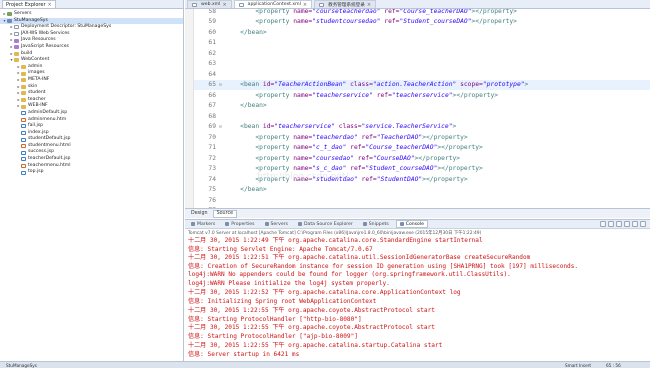 The width and height of the screenshot is (650, 368). Describe the element at coordinates (35, 60) in the screenshot. I see `tree-item-label: WebContent` at that location.